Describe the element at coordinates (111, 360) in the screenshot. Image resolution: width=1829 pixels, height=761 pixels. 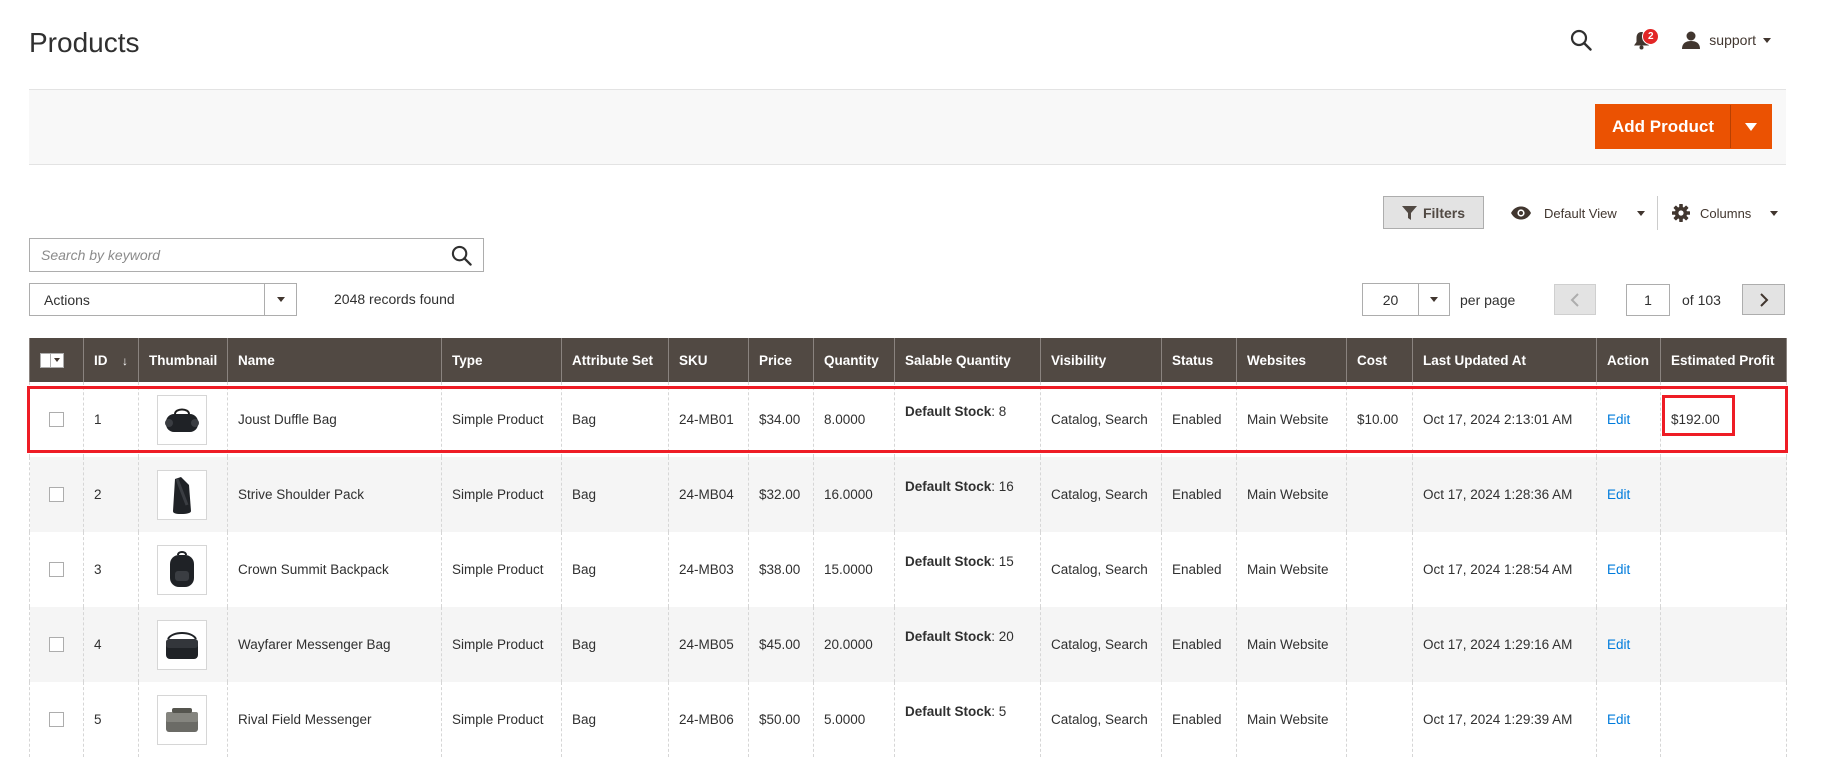
I see `column-header-id: ID ↓` at that location.